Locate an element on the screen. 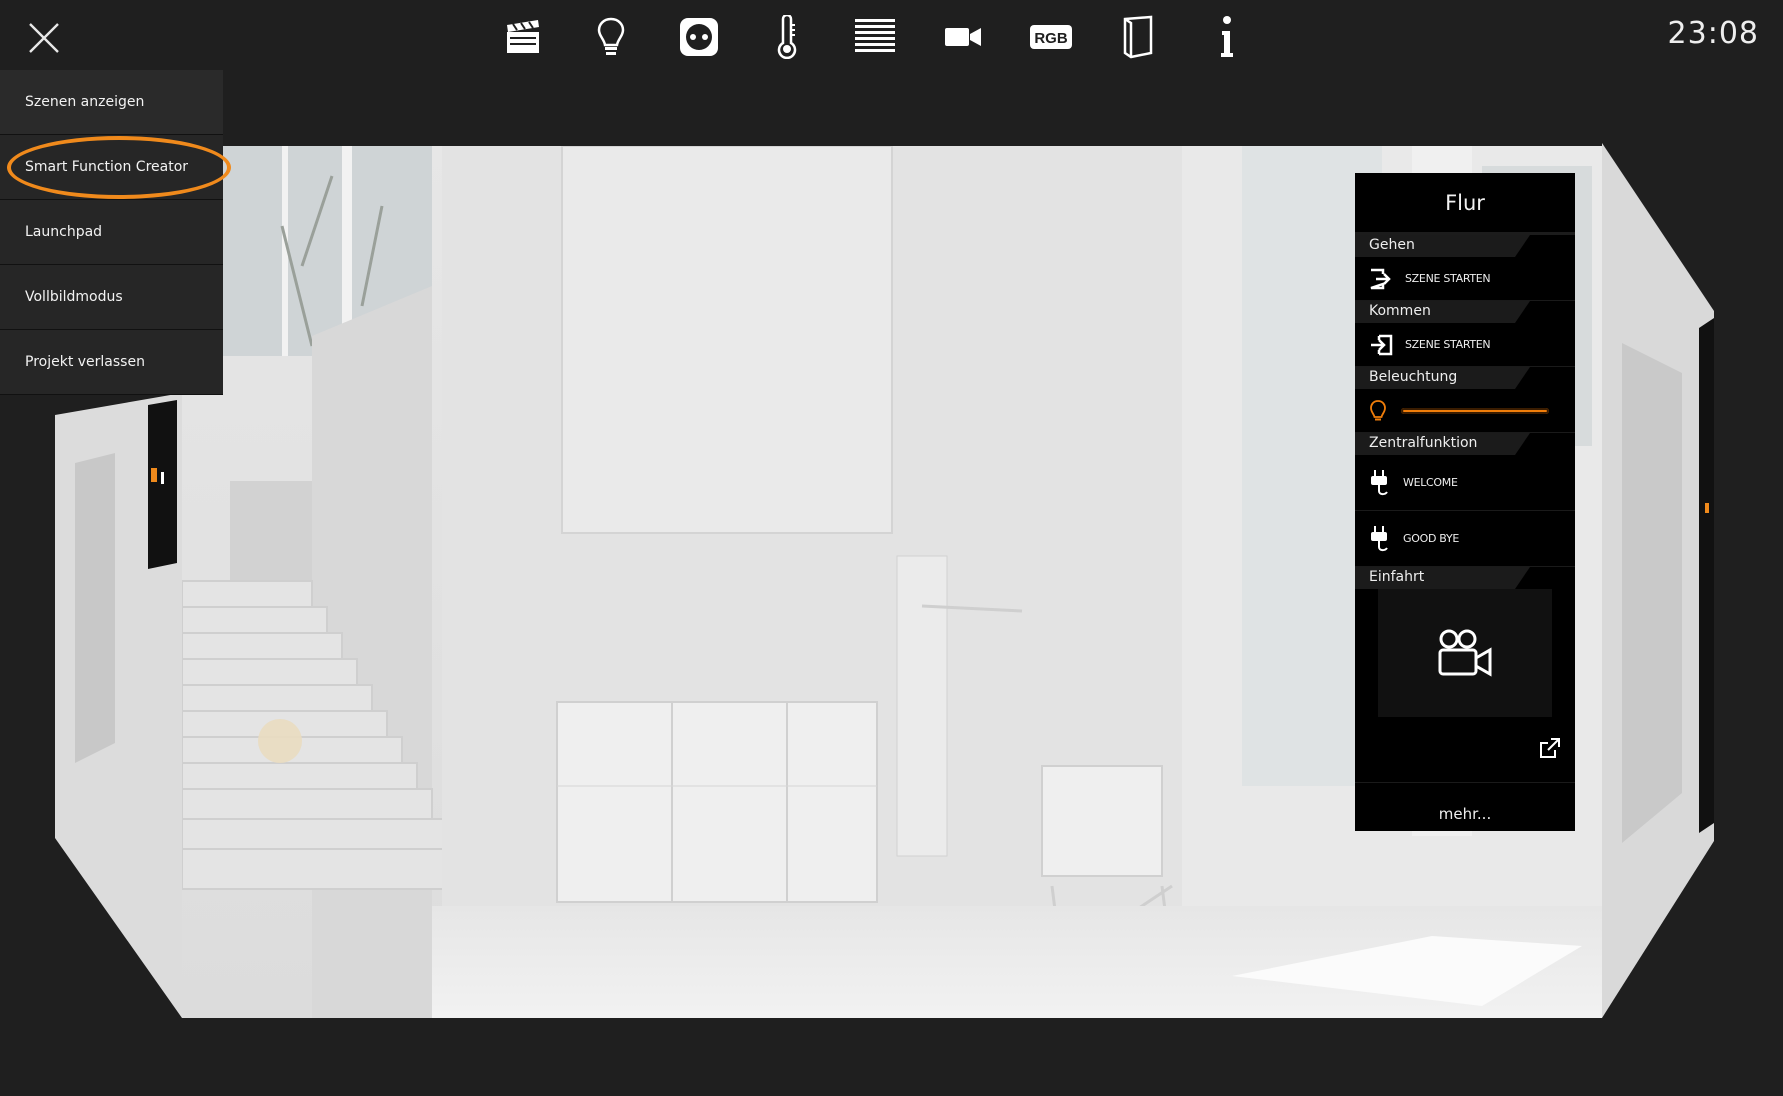  welcome-button: WELCOME is located at coordinates (1465, 483).